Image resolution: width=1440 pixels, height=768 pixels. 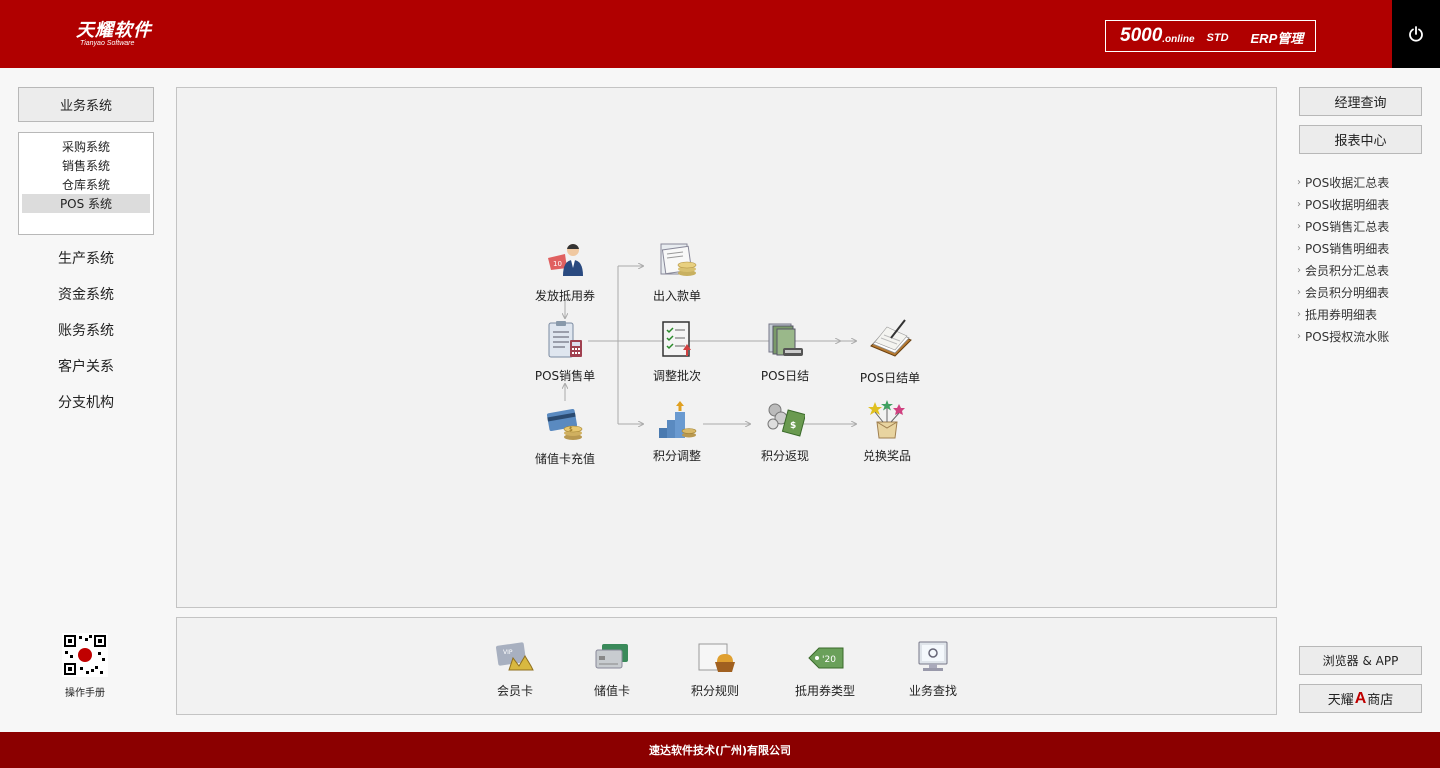 I want to click on points-stairs-icon, so click(x=678, y=419).